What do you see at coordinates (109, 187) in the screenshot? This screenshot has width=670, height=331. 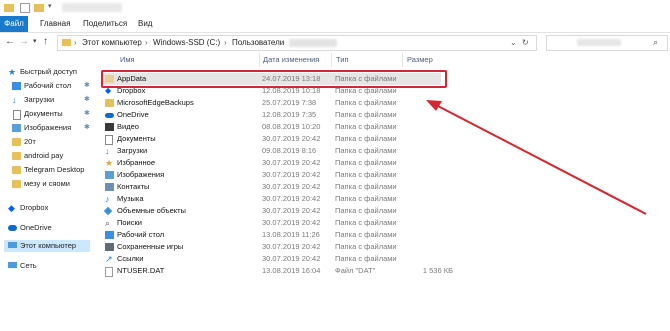 I see `contacts-icon` at bounding box center [109, 187].